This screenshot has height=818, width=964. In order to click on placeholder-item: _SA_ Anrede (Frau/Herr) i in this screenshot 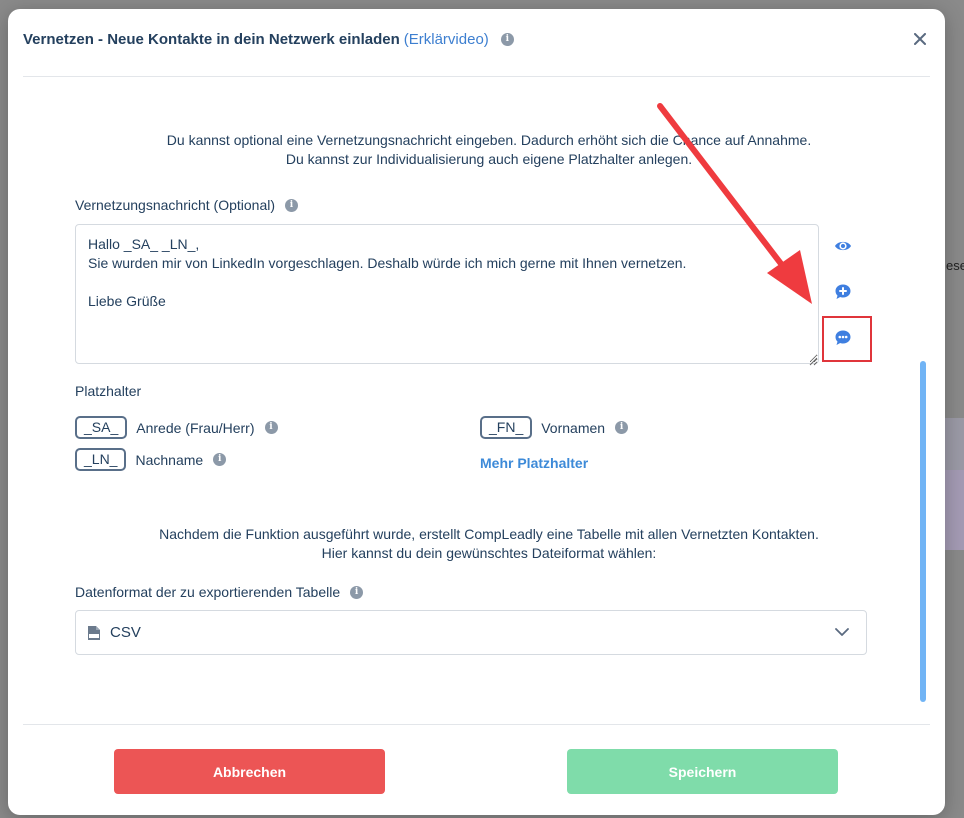, I will do `click(176, 427)`.